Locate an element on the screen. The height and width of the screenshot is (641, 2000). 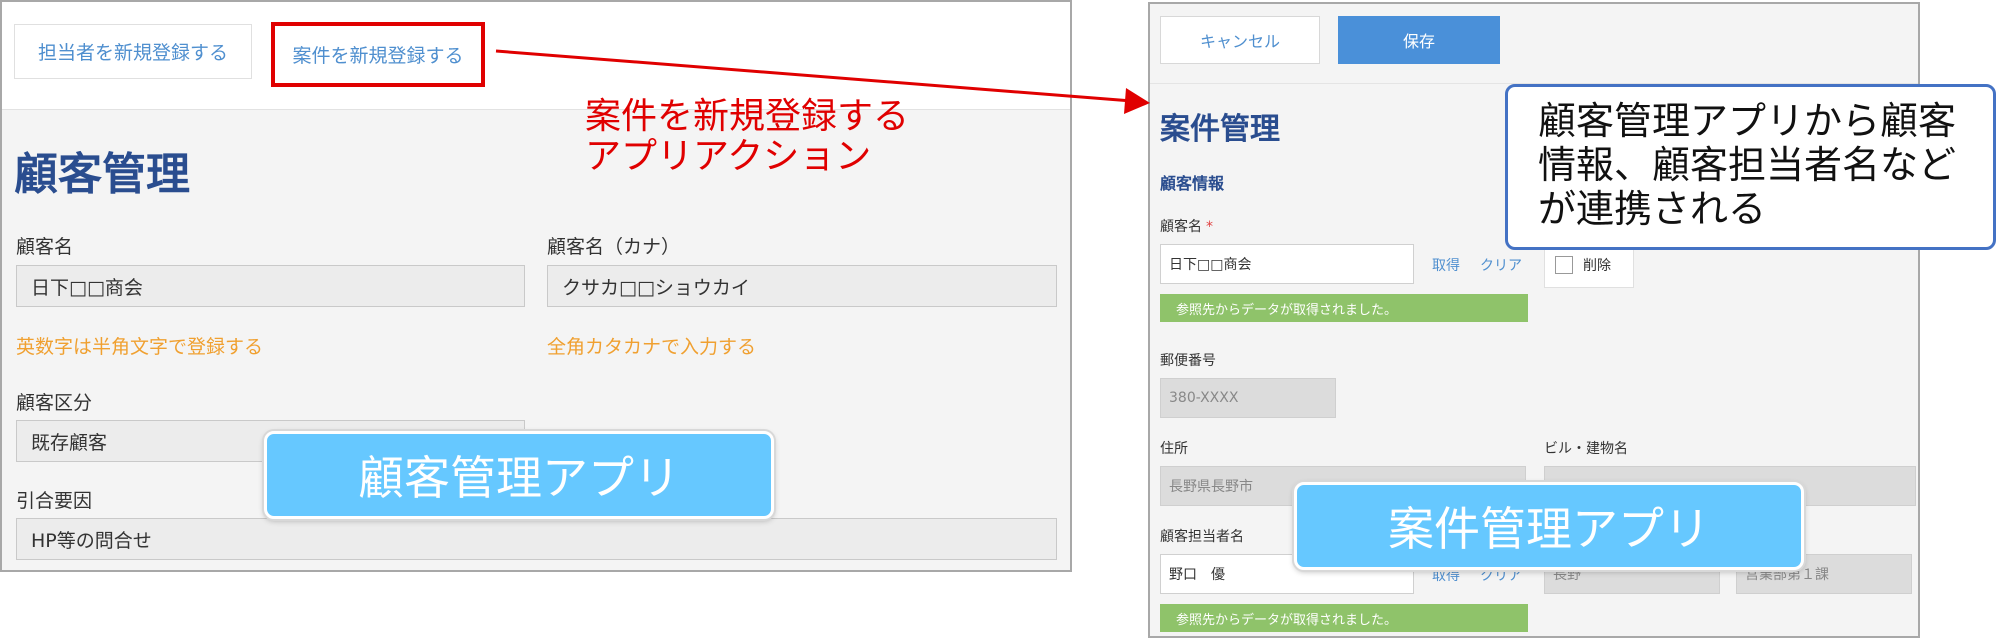
action-annotation: 案件を新規登録する アプリアクション is located at coordinates (747, 136).